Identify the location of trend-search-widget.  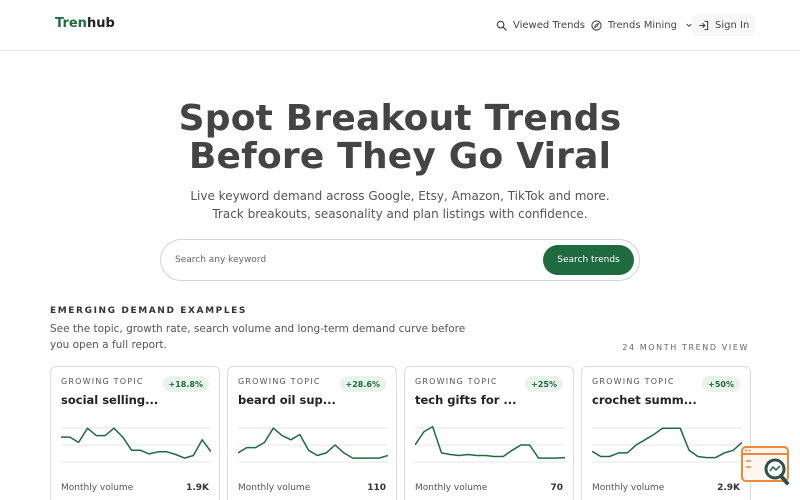
(766, 466).